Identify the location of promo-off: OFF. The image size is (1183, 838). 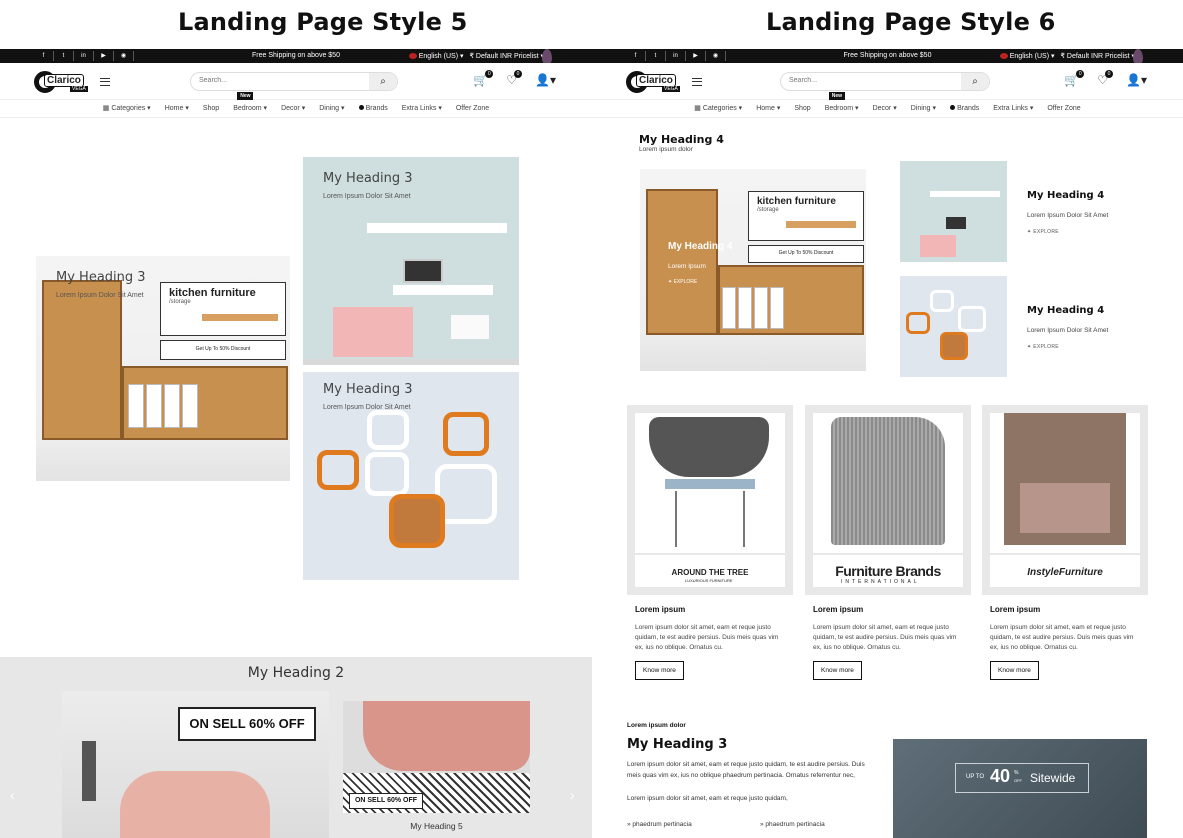
(1018, 780).